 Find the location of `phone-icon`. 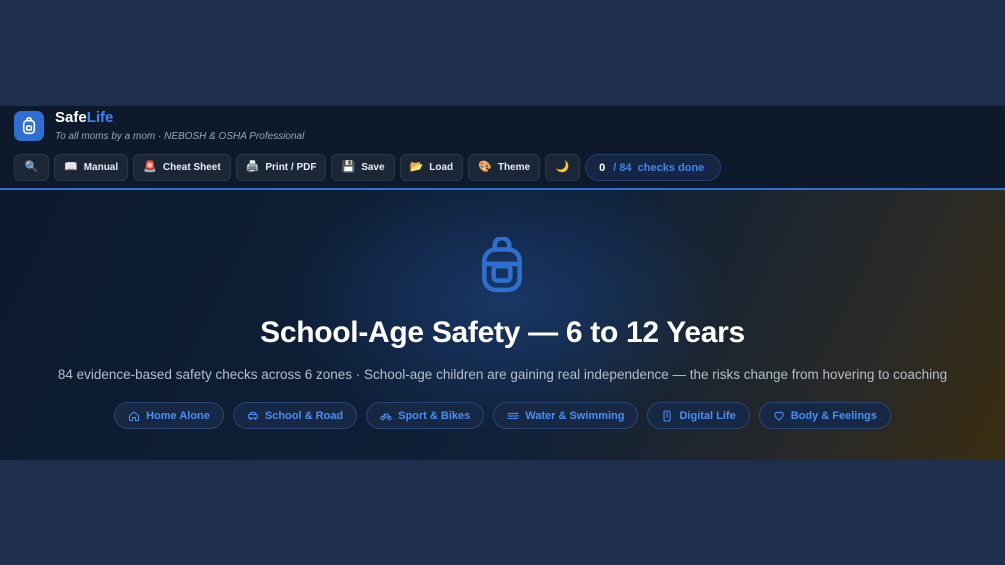

phone-icon is located at coordinates (667, 415).